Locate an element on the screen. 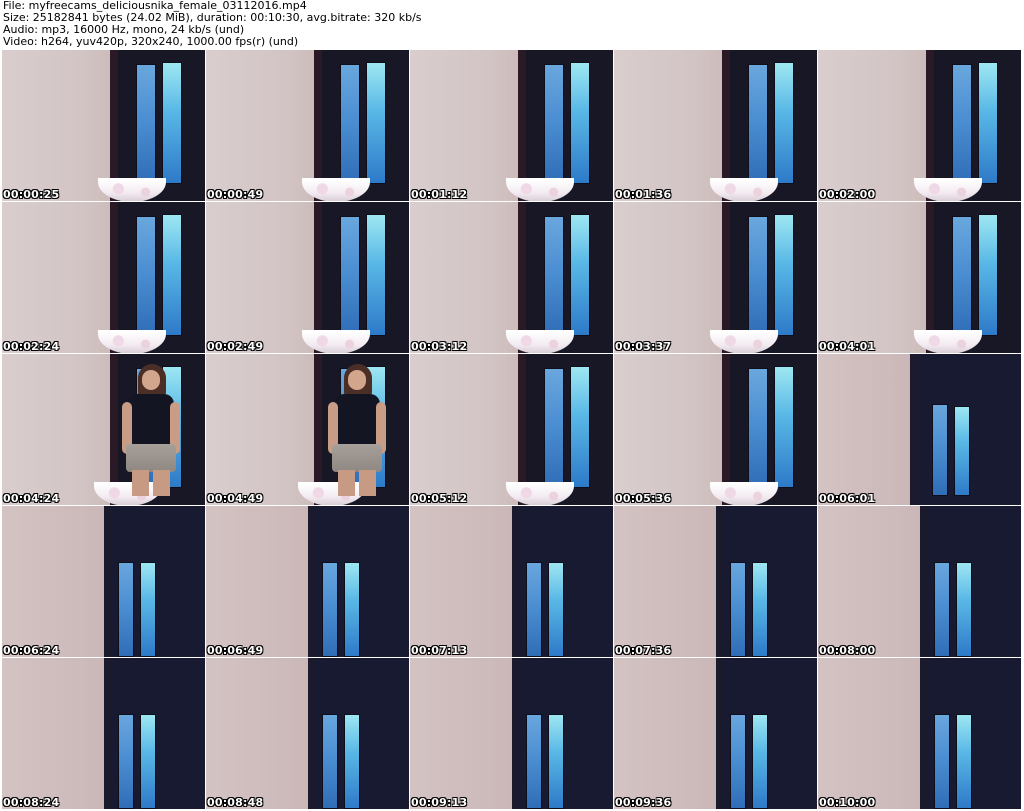 The width and height of the screenshot is (1024, 811). timestamp-label: 00:02:49 is located at coordinates (235, 346).